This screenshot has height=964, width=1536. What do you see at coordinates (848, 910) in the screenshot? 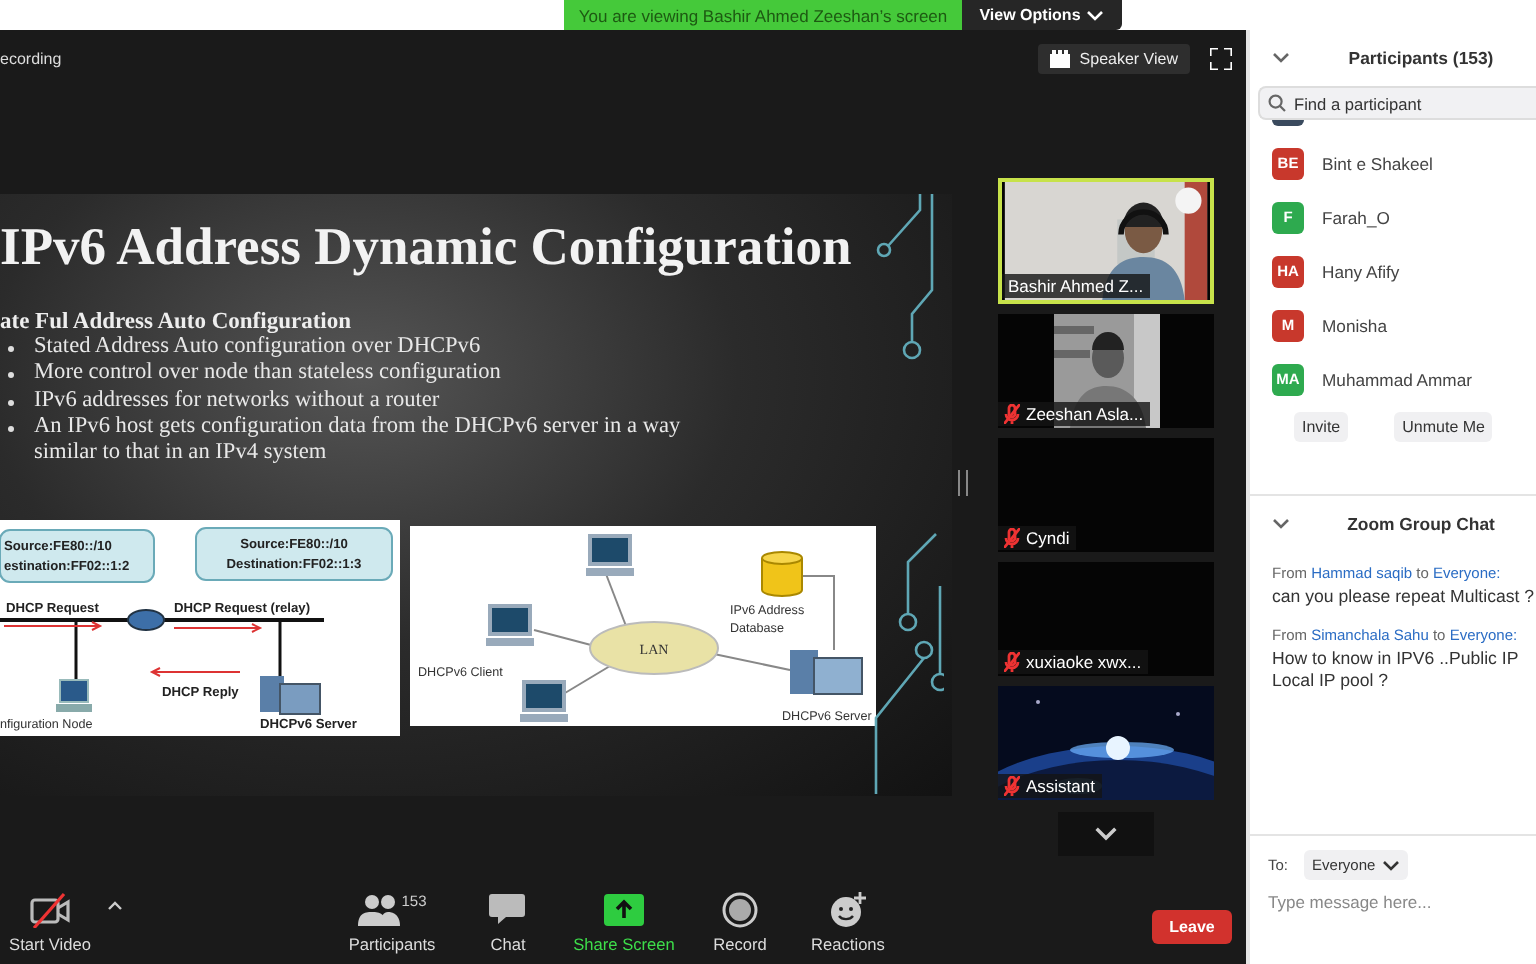
I see `smiley-icon` at bounding box center [848, 910].